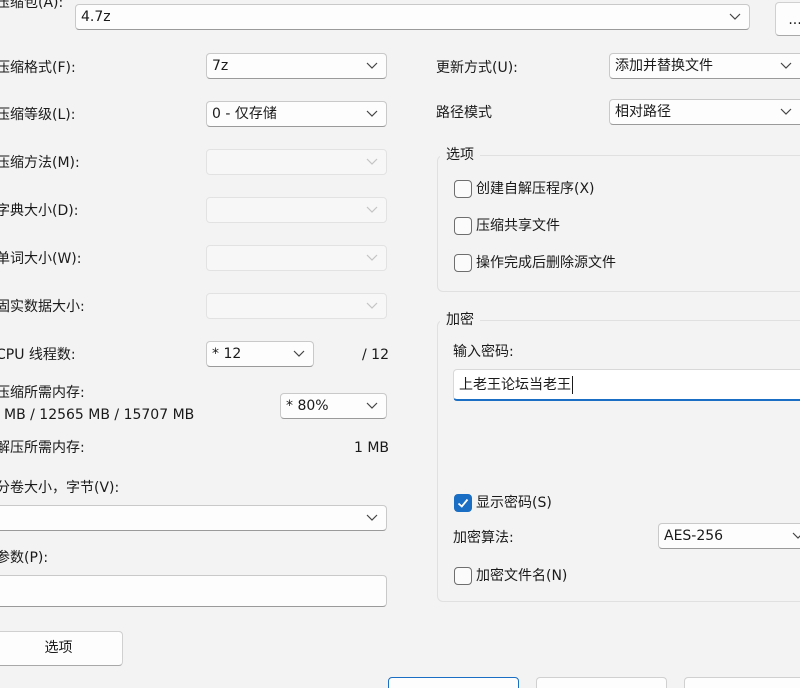  Describe the element at coordinates (453, 682) in the screenshot. I see `ok-button` at that location.